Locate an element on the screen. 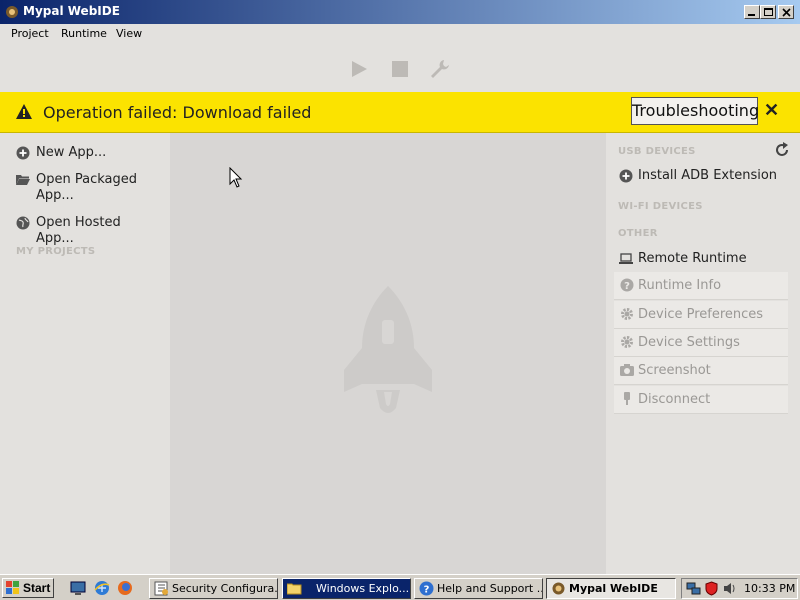  remote-runtime-button: Remote Runtime is located at coordinates (704, 260).